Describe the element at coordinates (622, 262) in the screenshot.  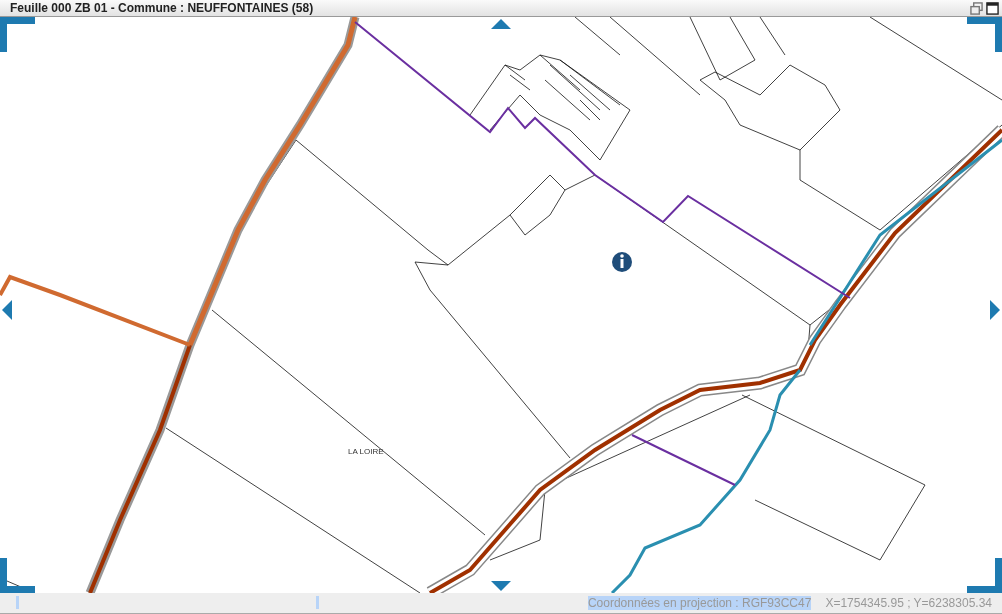
I see `info-icon` at that location.